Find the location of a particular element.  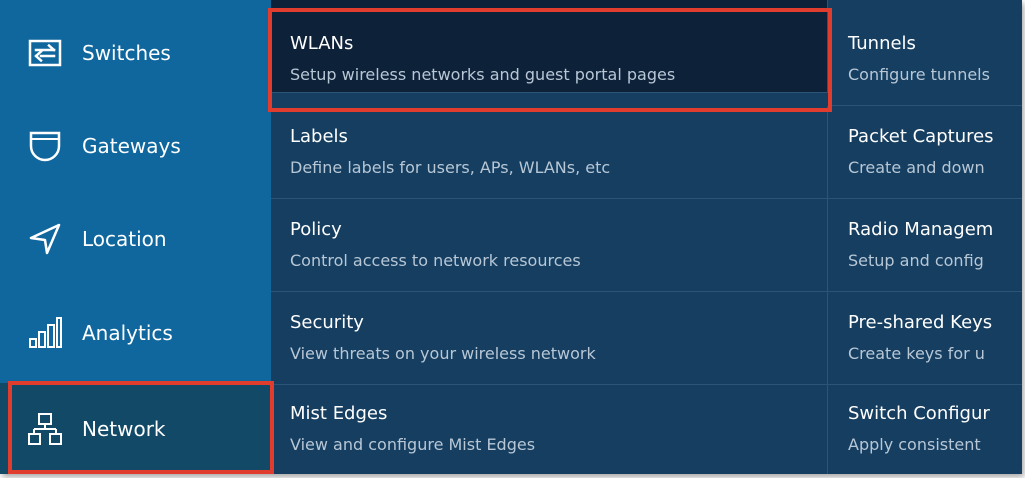

menu-item-desc: View and configure Mist Edges is located at coordinates (413, 444).